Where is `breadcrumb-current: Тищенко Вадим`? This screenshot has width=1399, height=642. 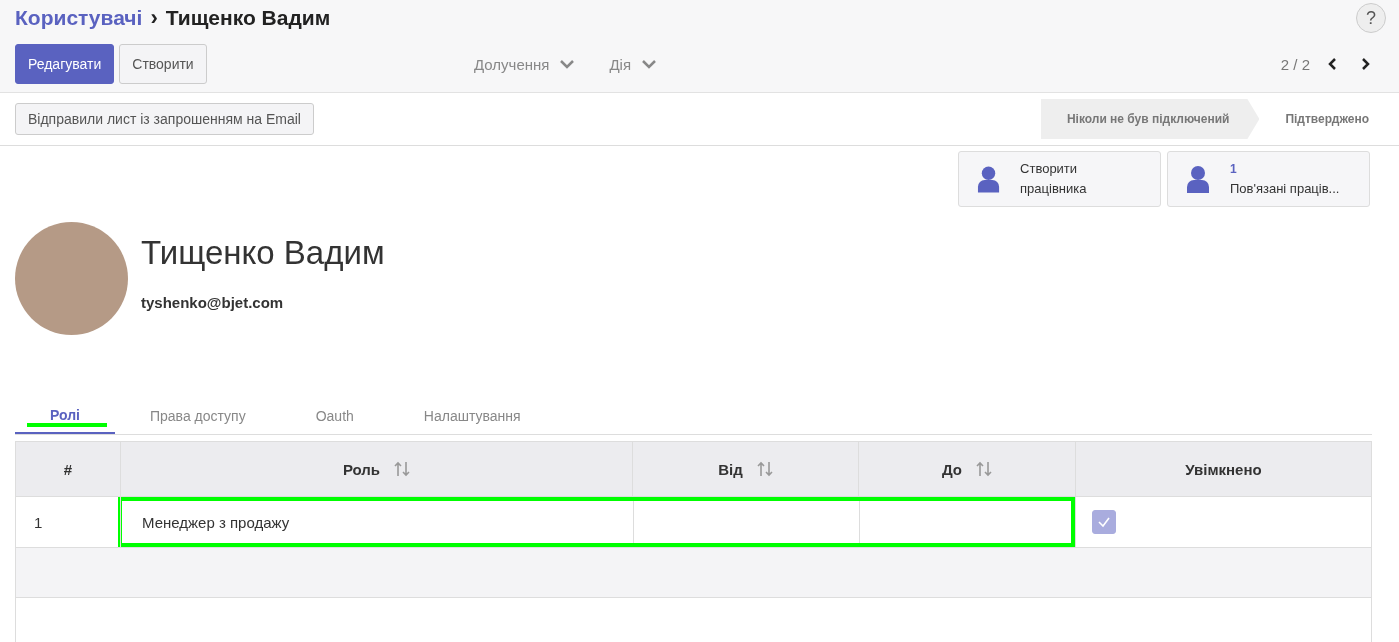
breadcrumb-current: Тищенко Вадим is located at coordinates (248, 18).